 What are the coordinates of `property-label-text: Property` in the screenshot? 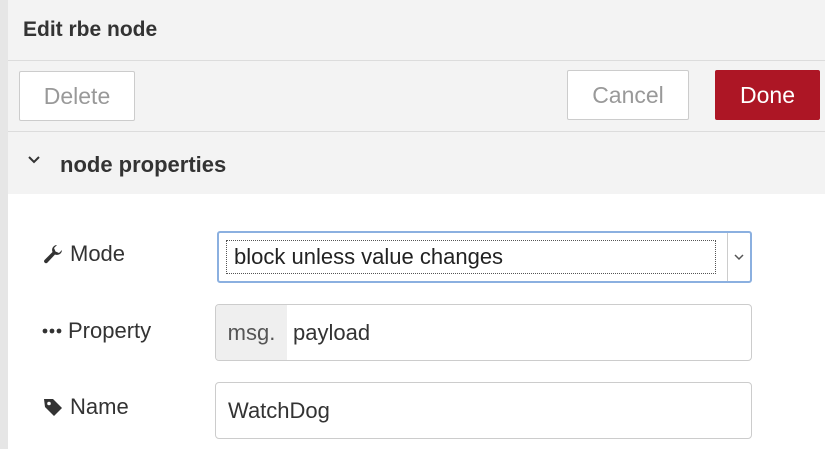 It's located at (110, 330).